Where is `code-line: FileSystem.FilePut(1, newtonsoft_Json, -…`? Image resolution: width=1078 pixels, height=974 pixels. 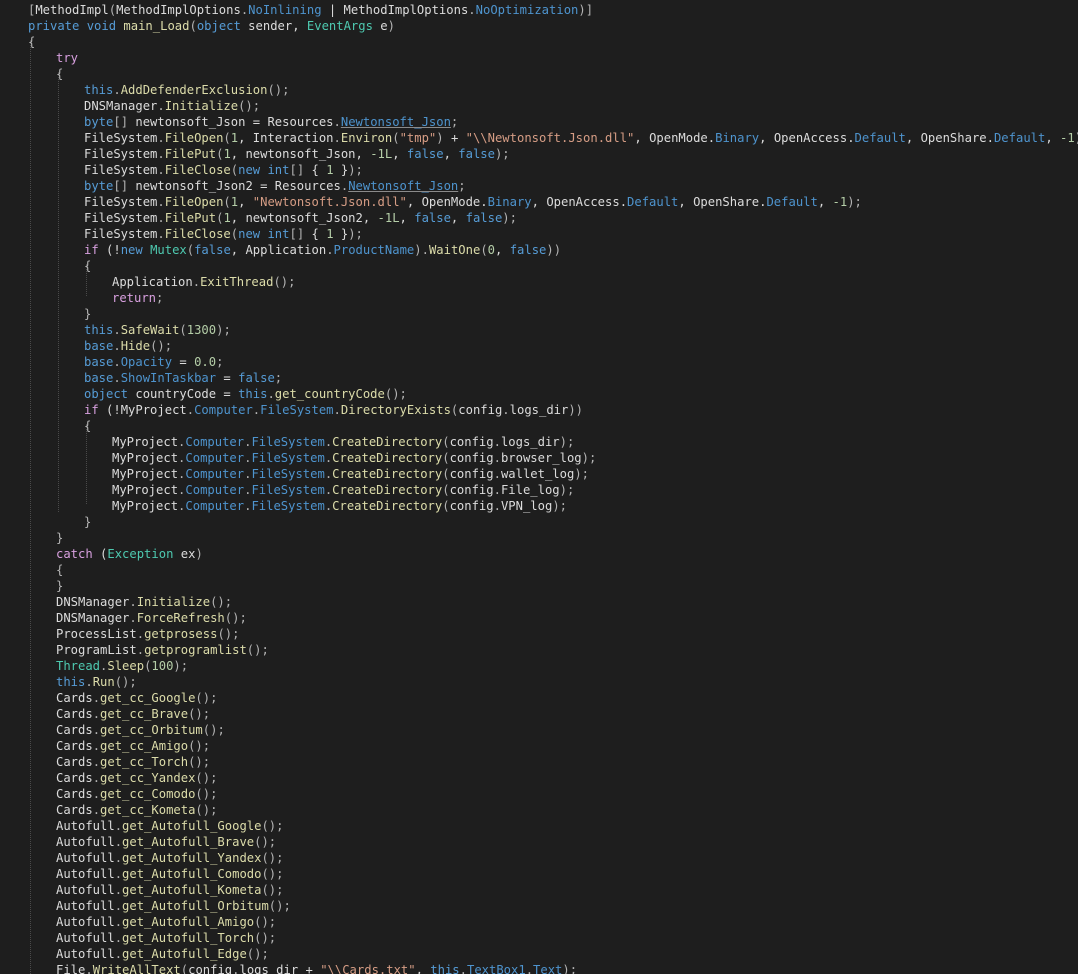 code-line: FileSystem.FilePut(1, newtonsoft_Json, -… is located at coordinates (539, 154).